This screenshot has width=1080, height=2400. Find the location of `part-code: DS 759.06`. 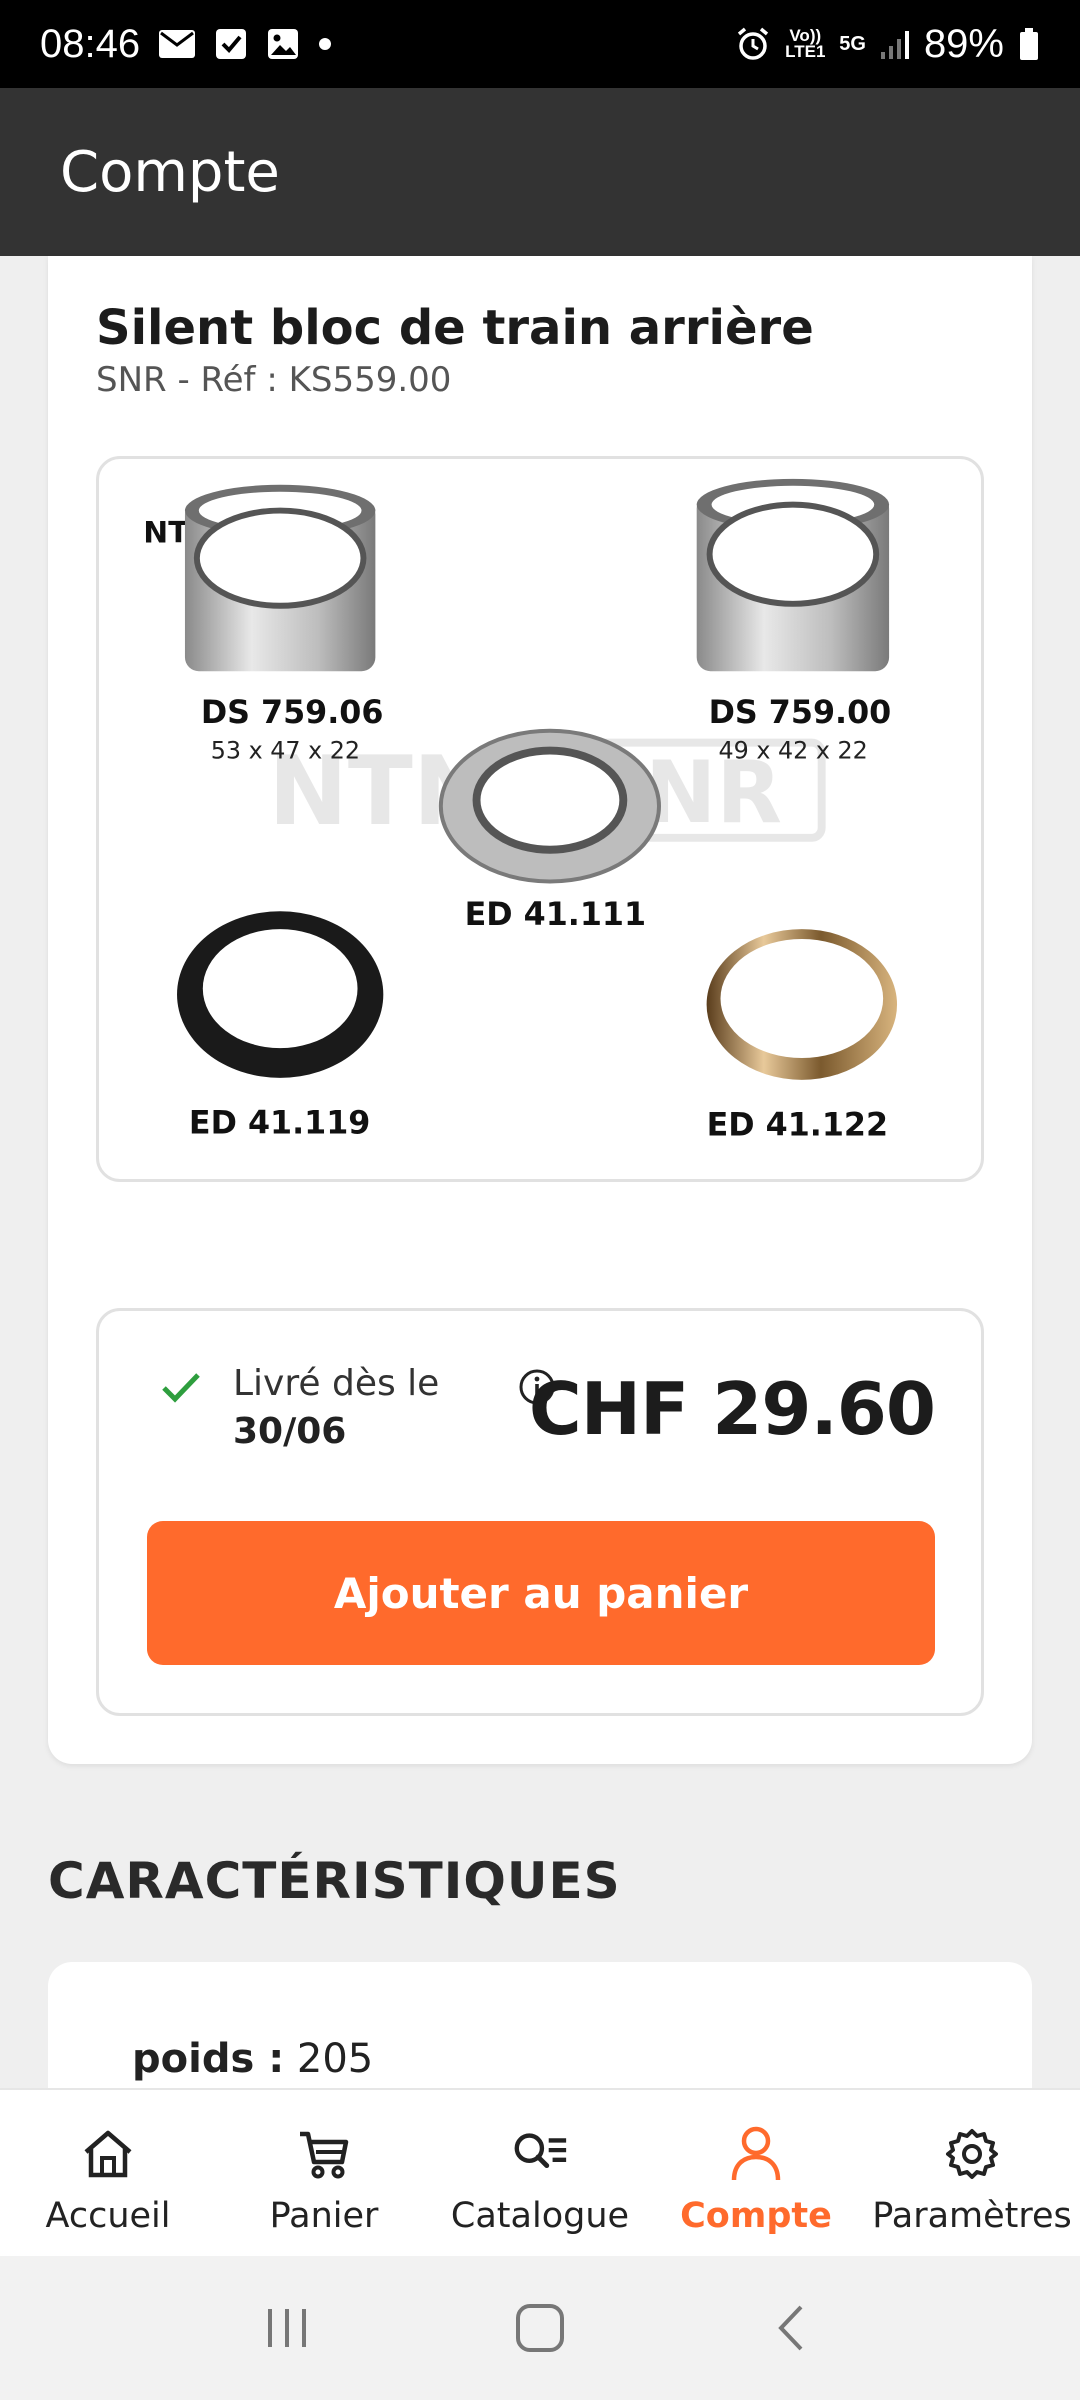

part-code: DS 759.06 is located at coordinates (292, 713).